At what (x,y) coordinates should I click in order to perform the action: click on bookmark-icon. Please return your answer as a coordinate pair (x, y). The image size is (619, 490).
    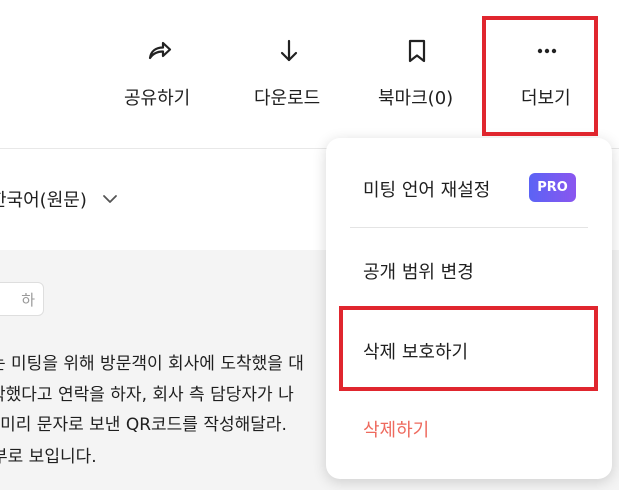
    Looking at the image, I should click on (417, 51).